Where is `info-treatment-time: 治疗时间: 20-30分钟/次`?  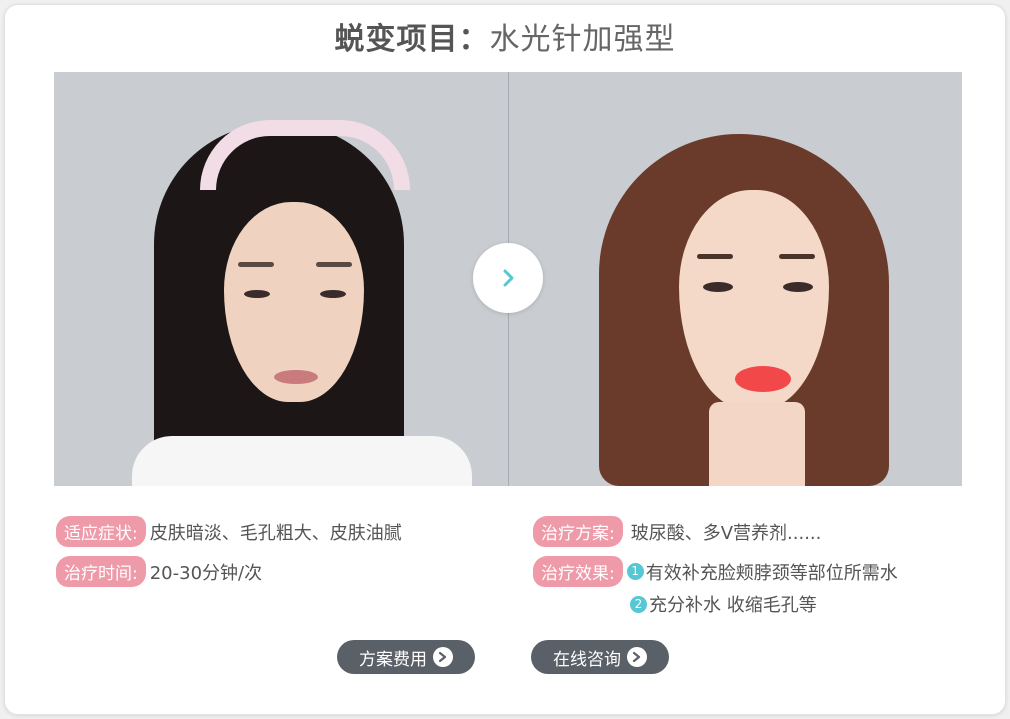
info-treatment-time: 治疗时间: 20-30分钟/次 is located at coordinates (159, 571).